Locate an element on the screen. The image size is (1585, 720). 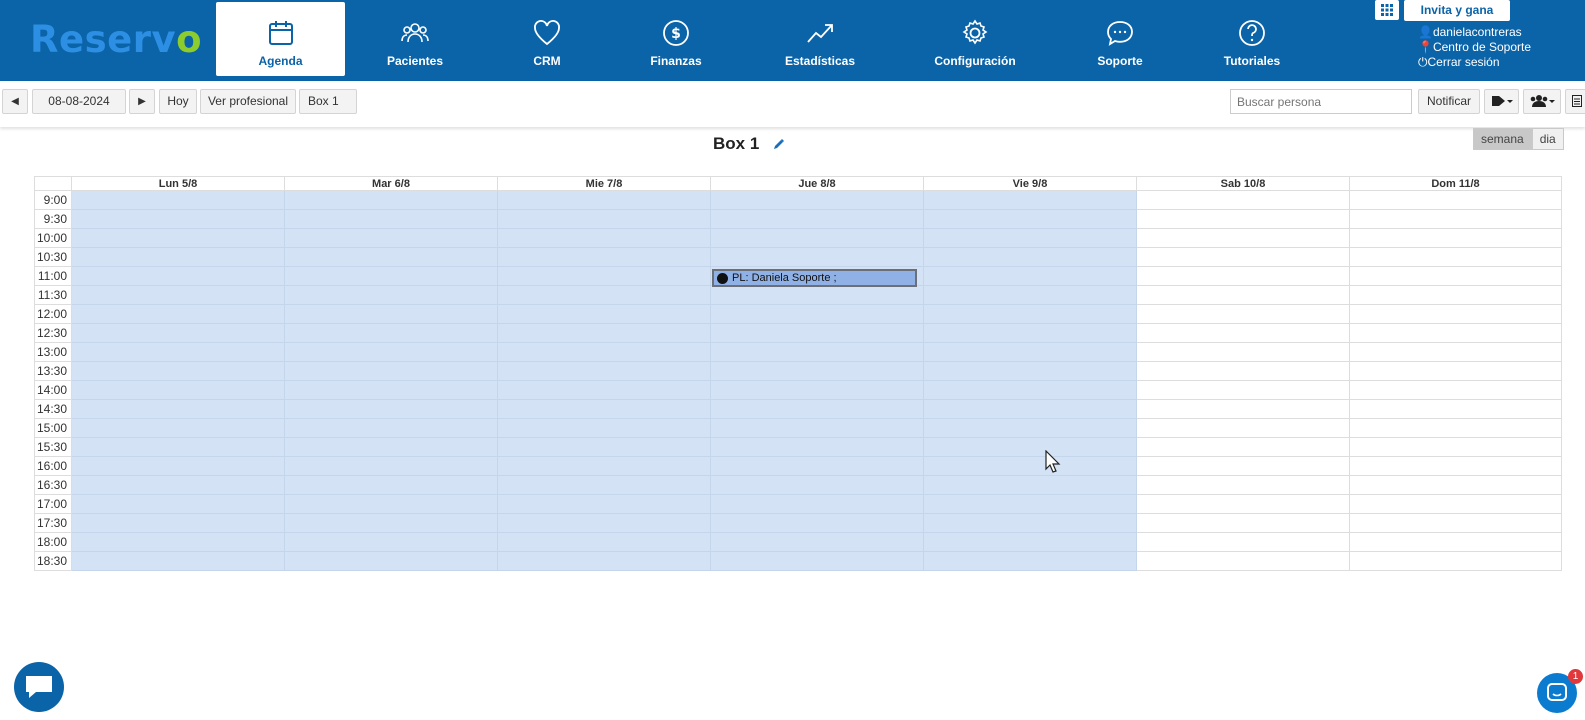
pencil-icon is located at coordinates (779, 144).